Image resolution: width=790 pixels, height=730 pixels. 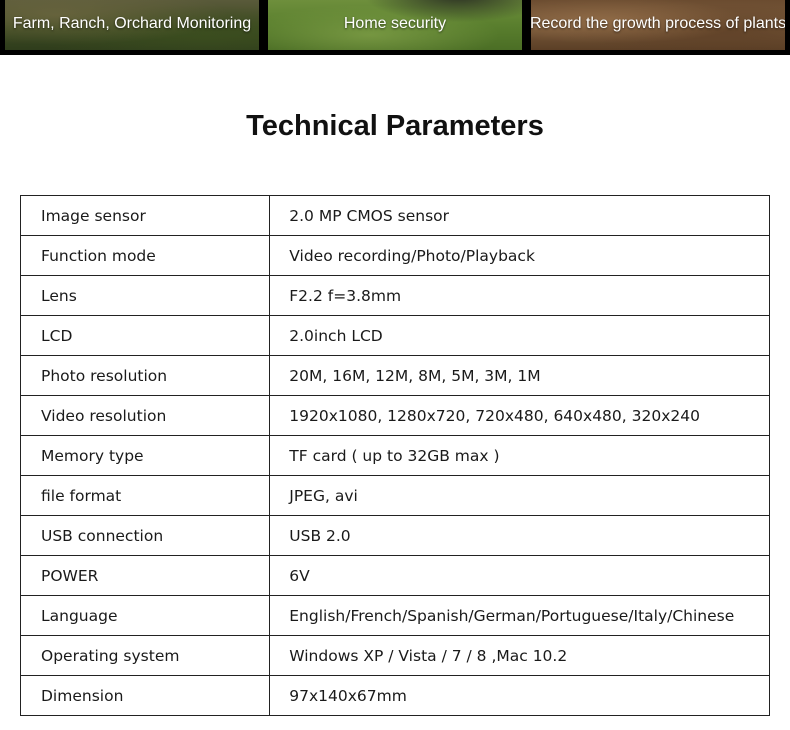 I want to click on parameter-value: 6V, so click(x=519, y=575).